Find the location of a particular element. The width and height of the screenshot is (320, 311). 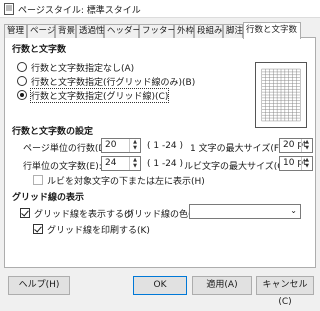

lines-per-page-spin: 20 ▲ ▼ is located at coordinates (121, 145).